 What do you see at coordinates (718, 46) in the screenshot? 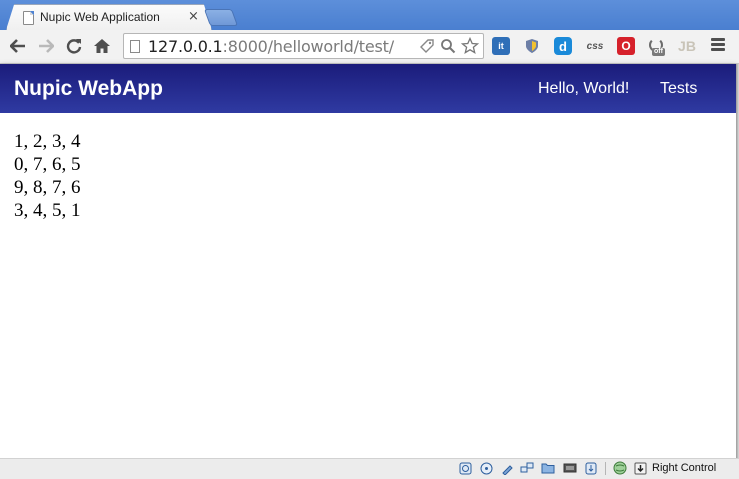
I see `browser-menu-icon` at bounding box center [718, 46].